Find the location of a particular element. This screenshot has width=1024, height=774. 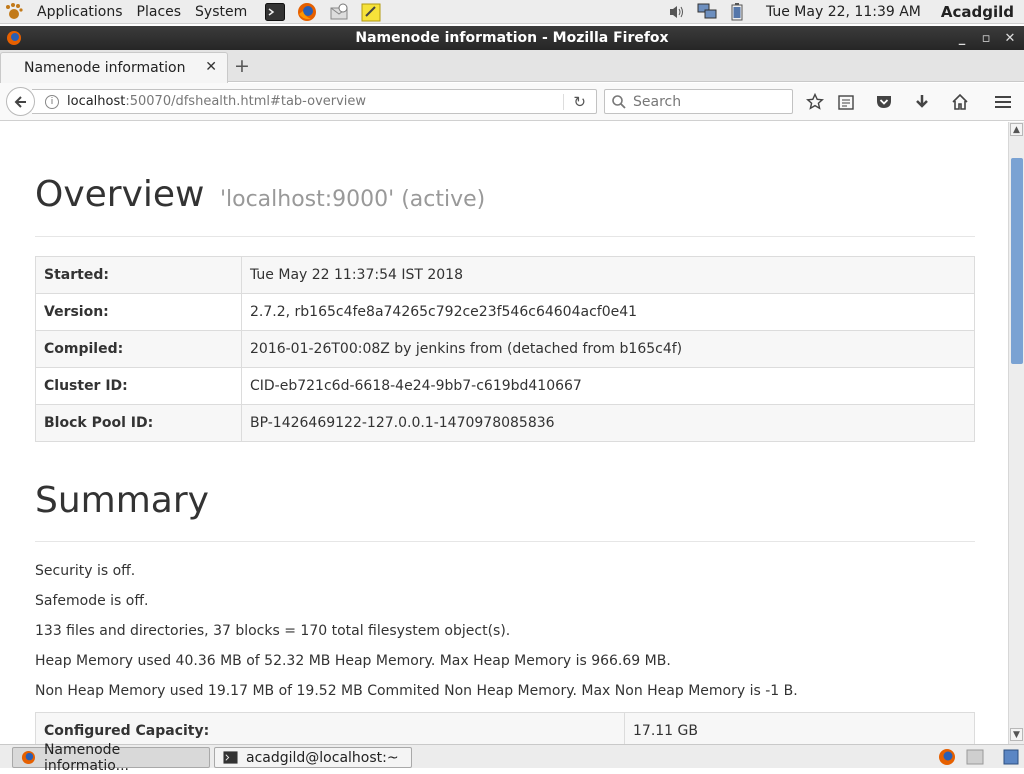

capacity-table: Configured Capacity: 17.11 GB is located at coordinates (505, 728).